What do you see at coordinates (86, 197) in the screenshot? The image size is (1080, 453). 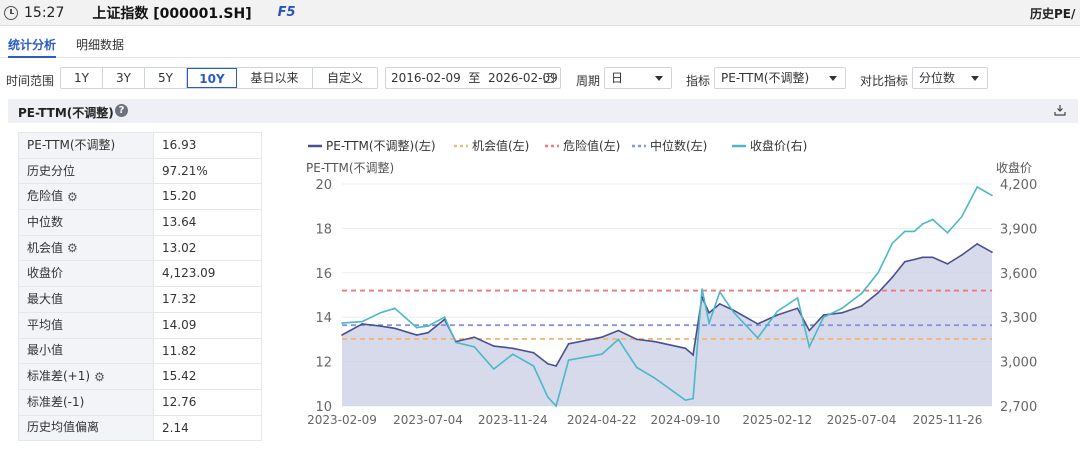 I see `stats-key: 危险值 ⚙` at bounding box center [86, 197].